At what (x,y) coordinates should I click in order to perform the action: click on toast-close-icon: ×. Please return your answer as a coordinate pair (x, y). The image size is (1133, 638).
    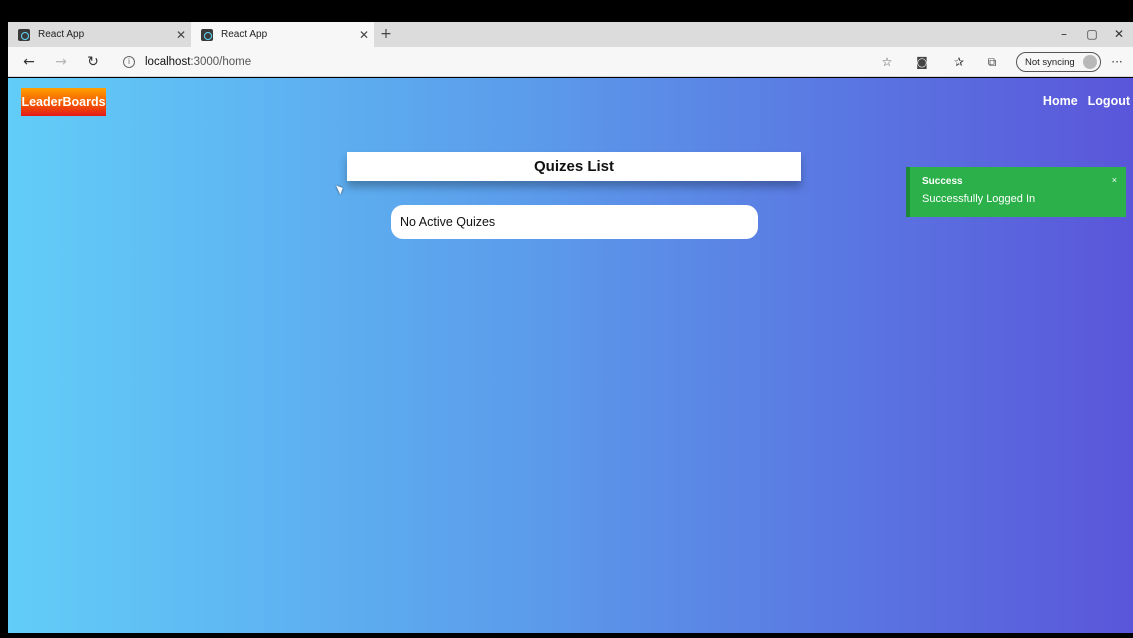
    Looking at the image, I should click on (1114, 180).